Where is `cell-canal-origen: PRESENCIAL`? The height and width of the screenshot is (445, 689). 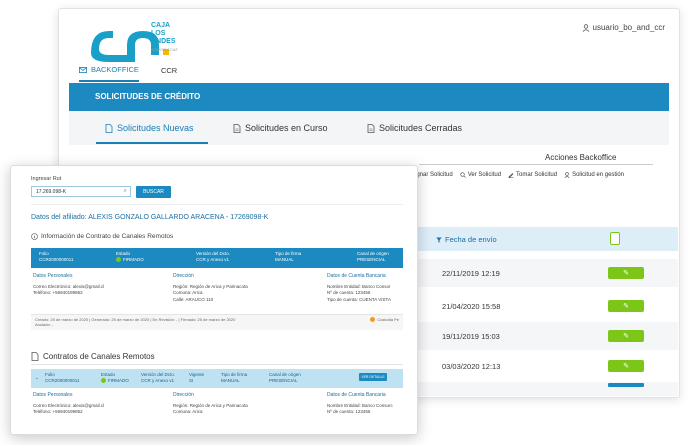
cell-canal-origen: PRESENCIAL is located at coordinates (371, 259).